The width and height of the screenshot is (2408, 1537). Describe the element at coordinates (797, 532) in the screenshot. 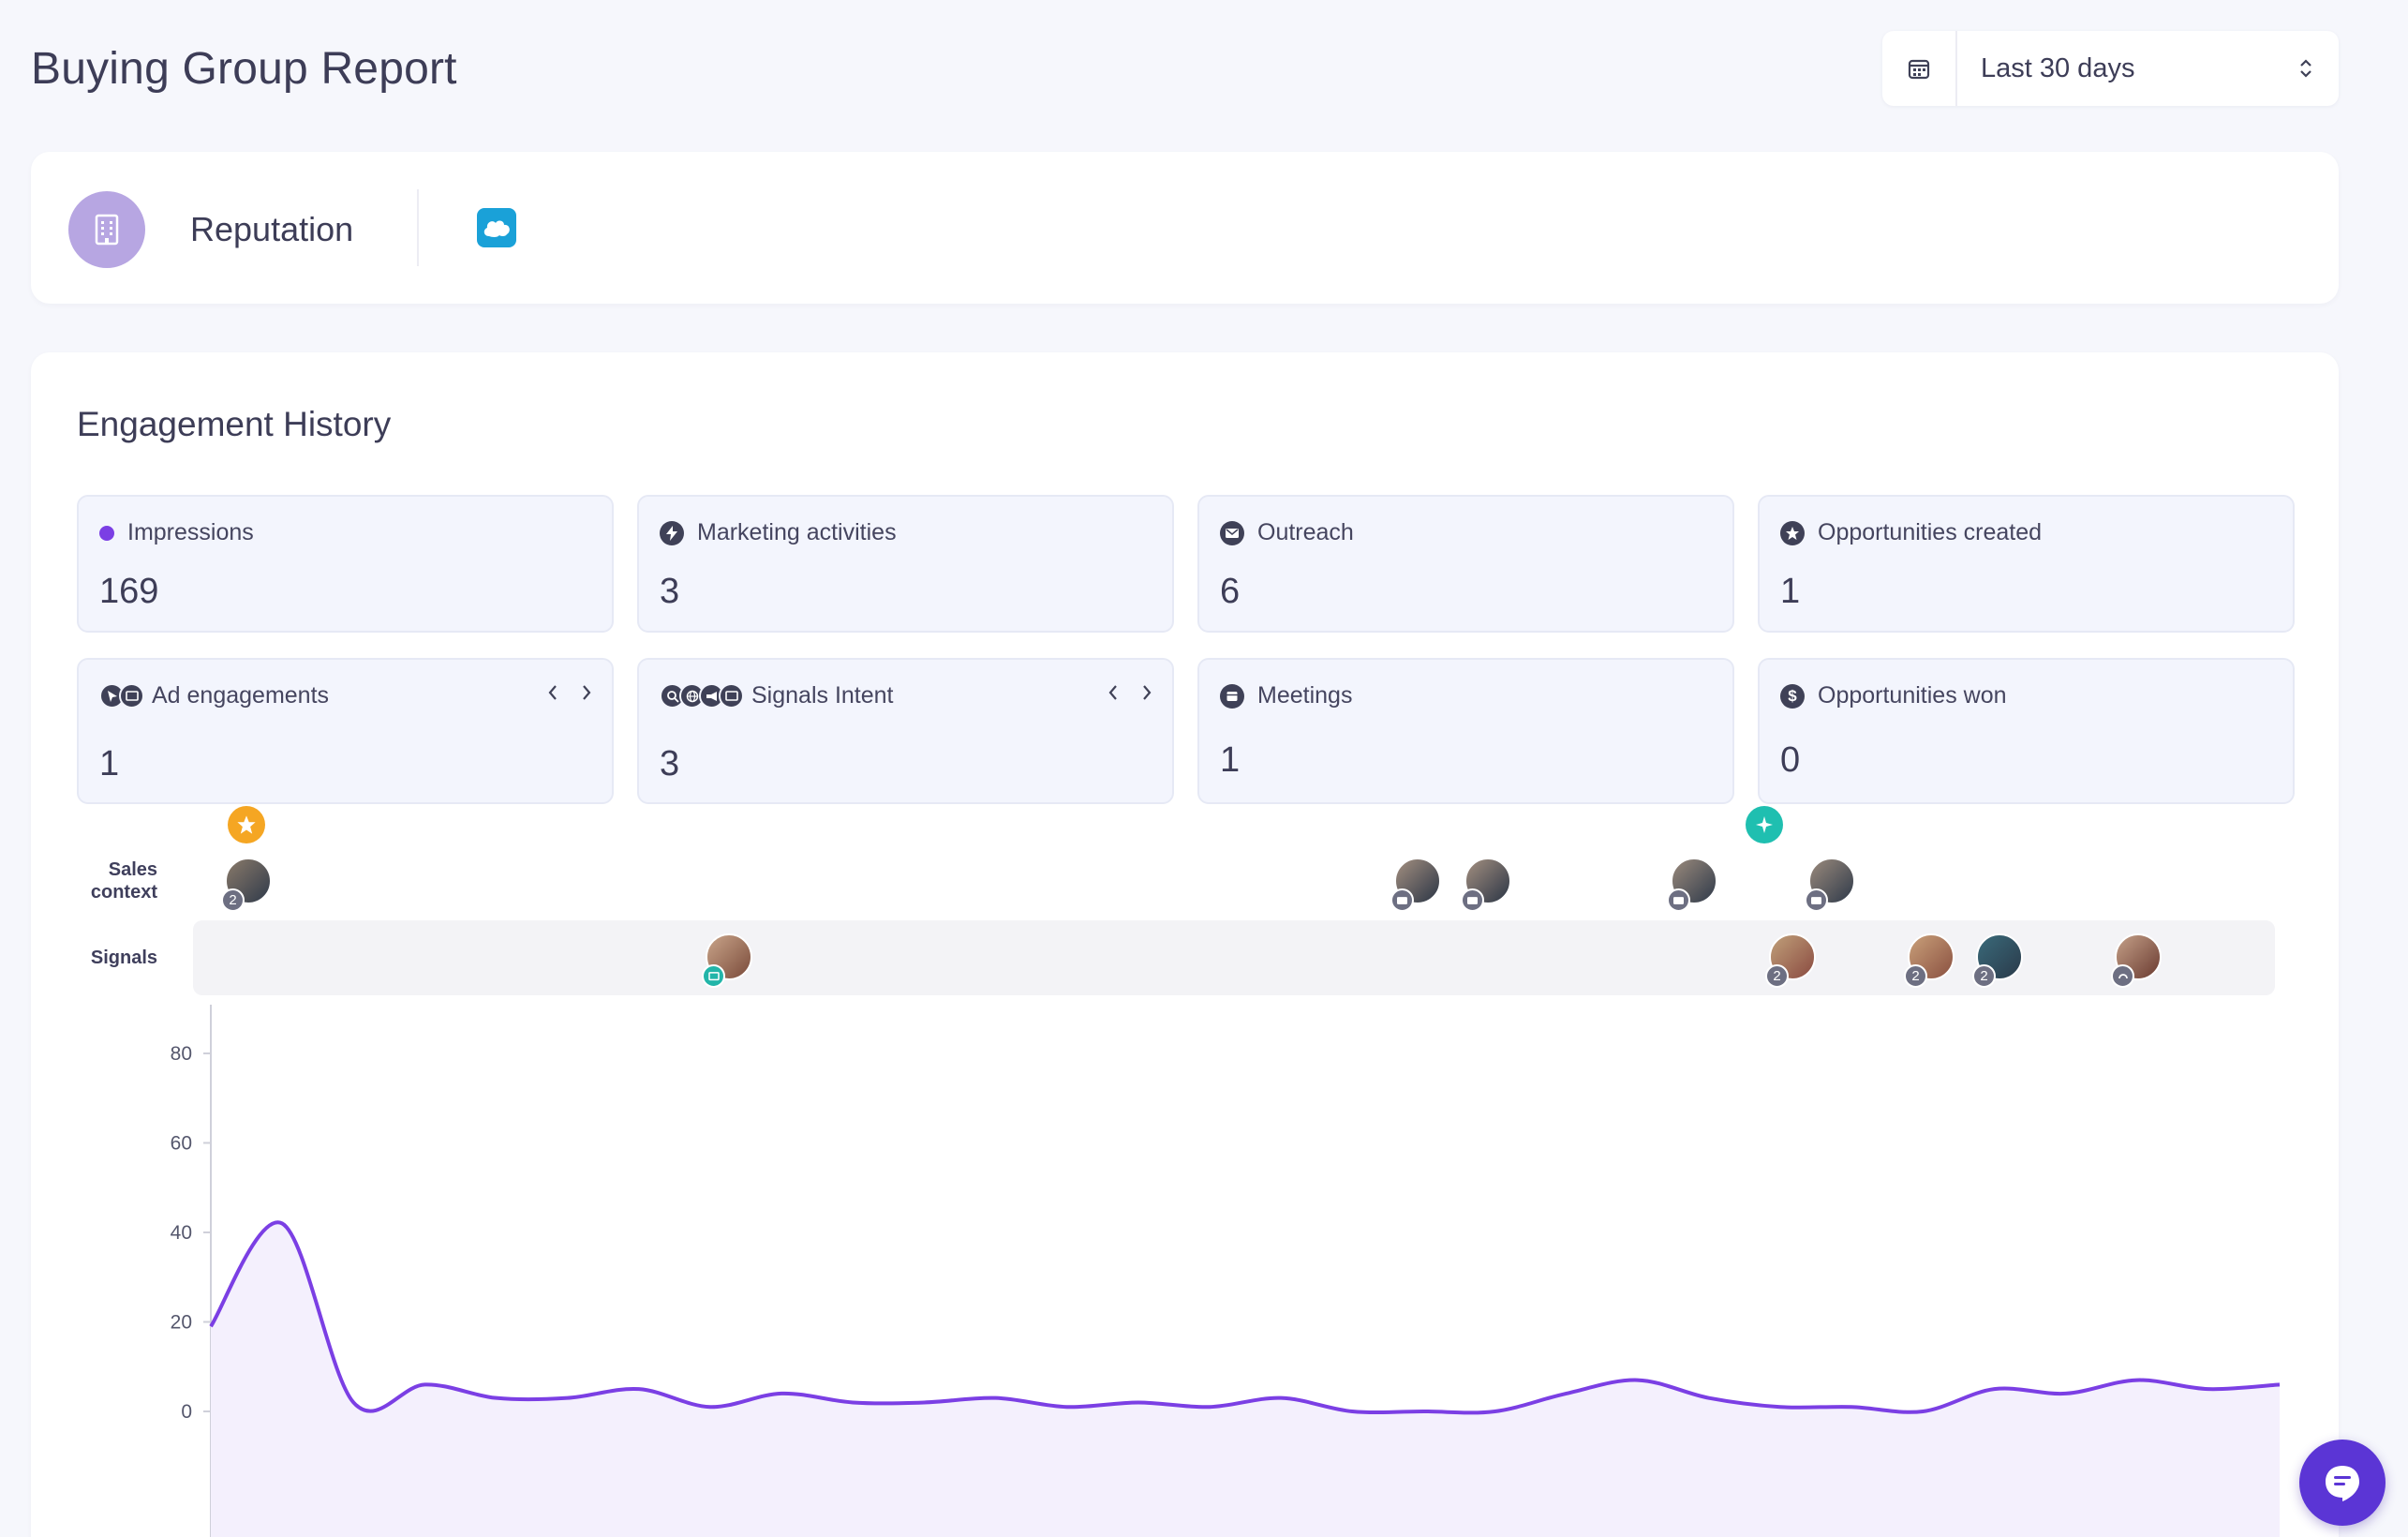

I see `metric-label: Marketing activities` at that location.